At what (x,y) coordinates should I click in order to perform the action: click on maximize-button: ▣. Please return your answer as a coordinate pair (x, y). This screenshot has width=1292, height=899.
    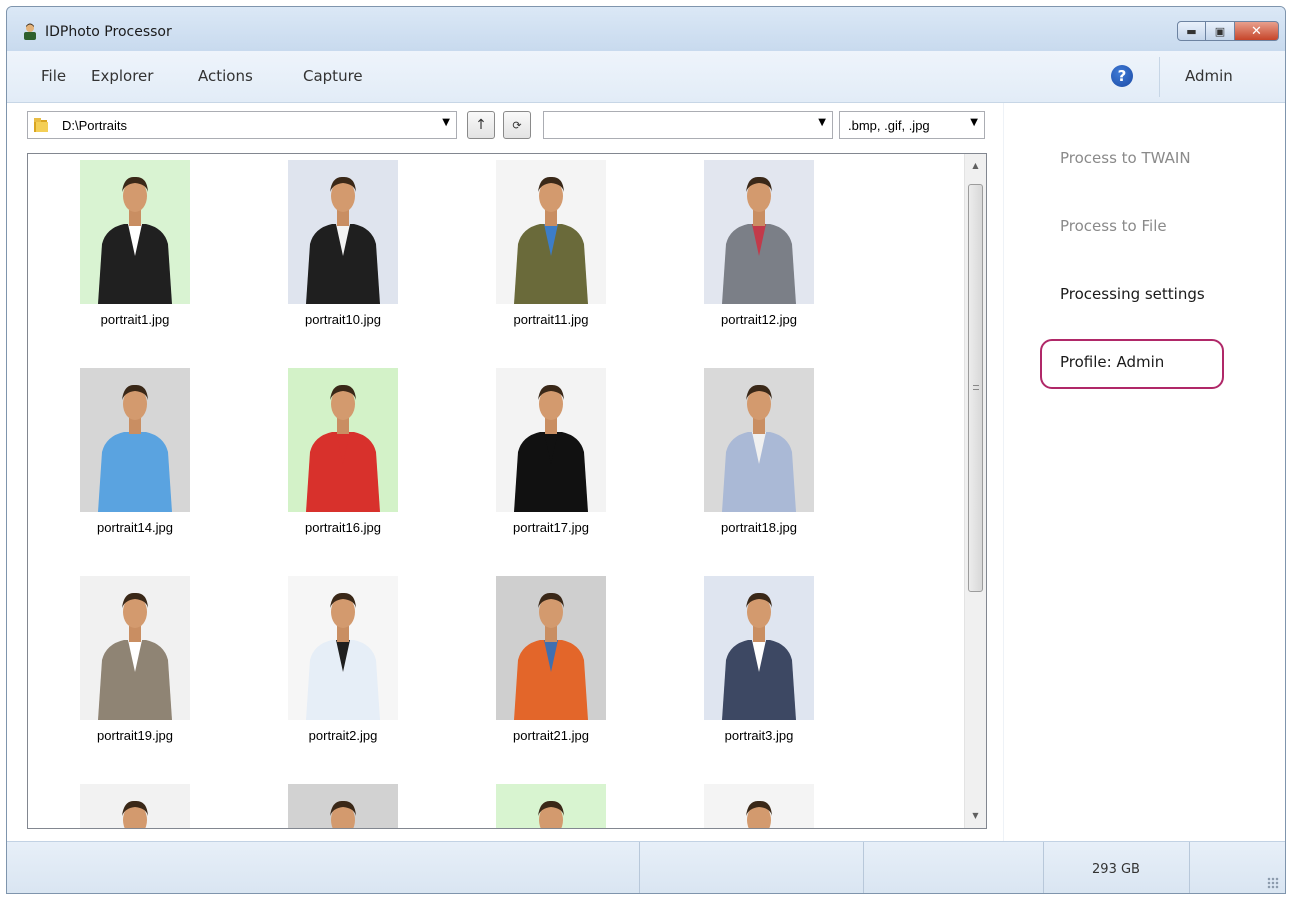
    Looking at the image, I should click on (1220, 31).